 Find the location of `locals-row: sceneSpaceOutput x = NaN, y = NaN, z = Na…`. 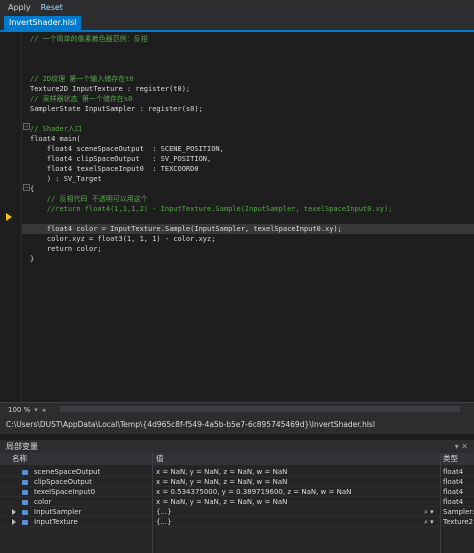

locals-row: sceneSpaceOutput x = NaN, y = NaN, z = Na… is located at coordinates (237, 472).